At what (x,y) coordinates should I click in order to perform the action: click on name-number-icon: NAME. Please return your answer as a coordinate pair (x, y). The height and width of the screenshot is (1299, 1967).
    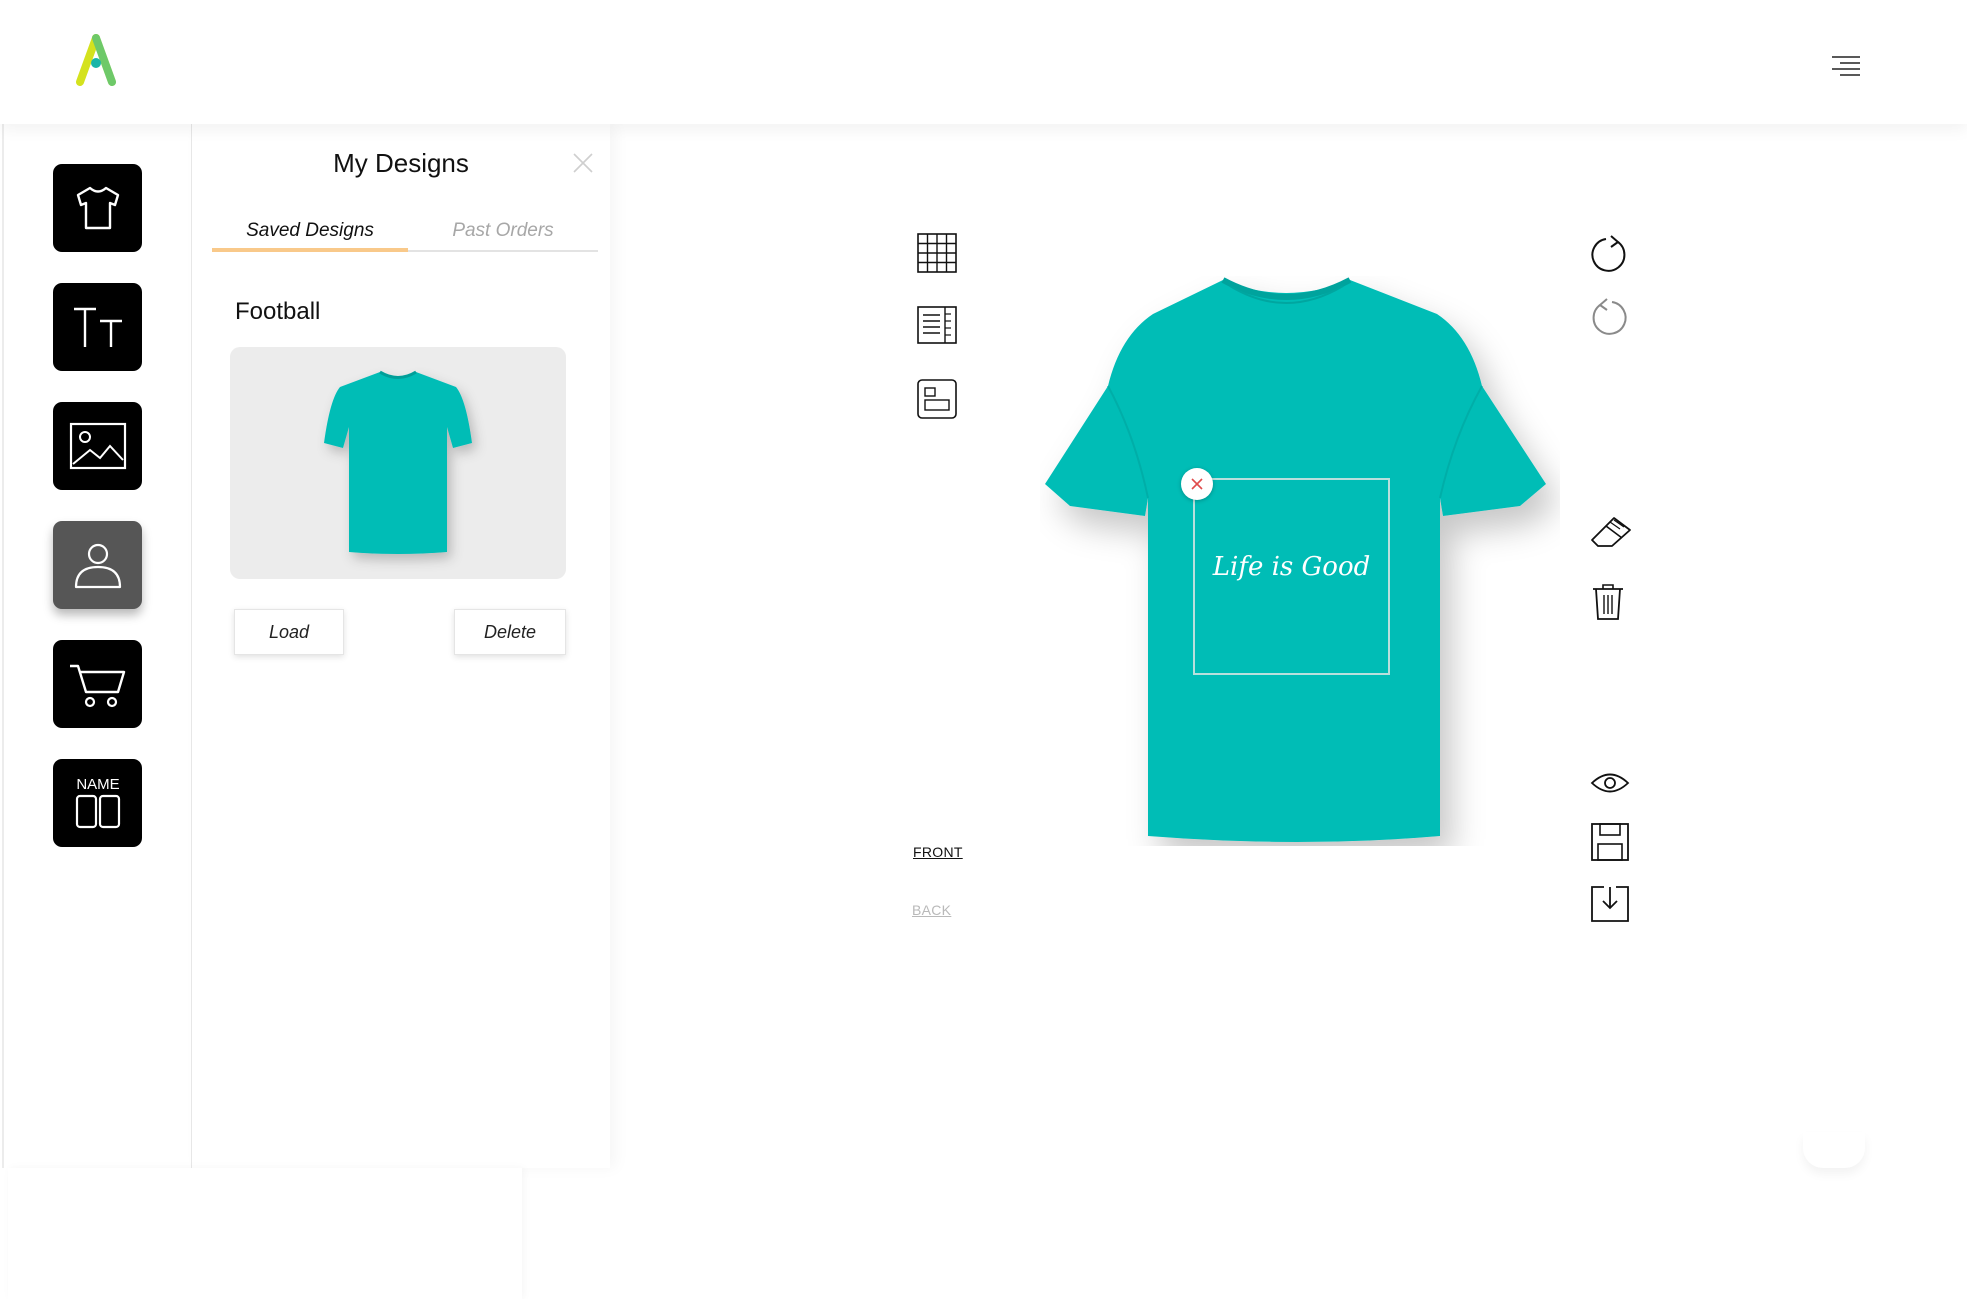
    Looking at the image, I should click on (97, 802).